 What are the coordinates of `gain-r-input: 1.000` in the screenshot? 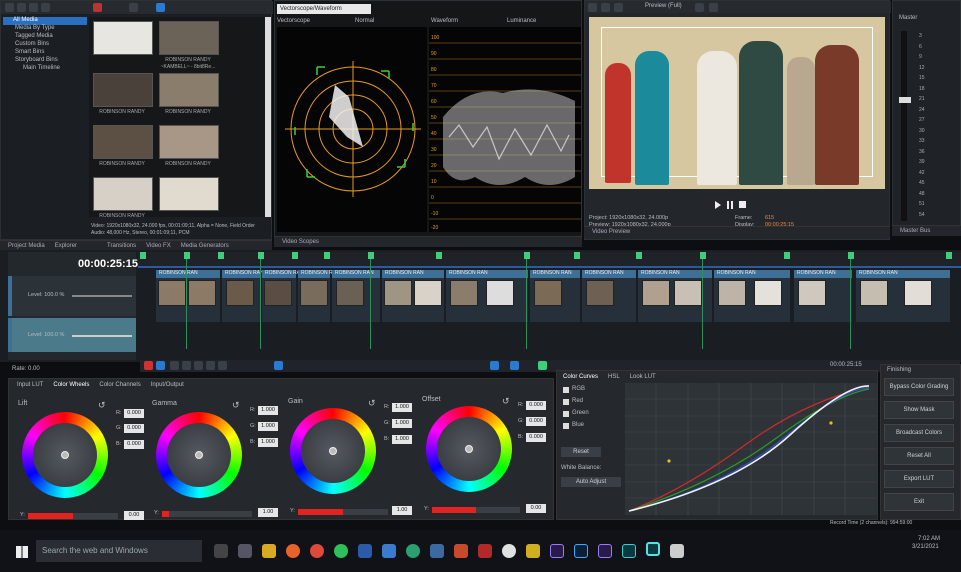 It's located at (402, 407).